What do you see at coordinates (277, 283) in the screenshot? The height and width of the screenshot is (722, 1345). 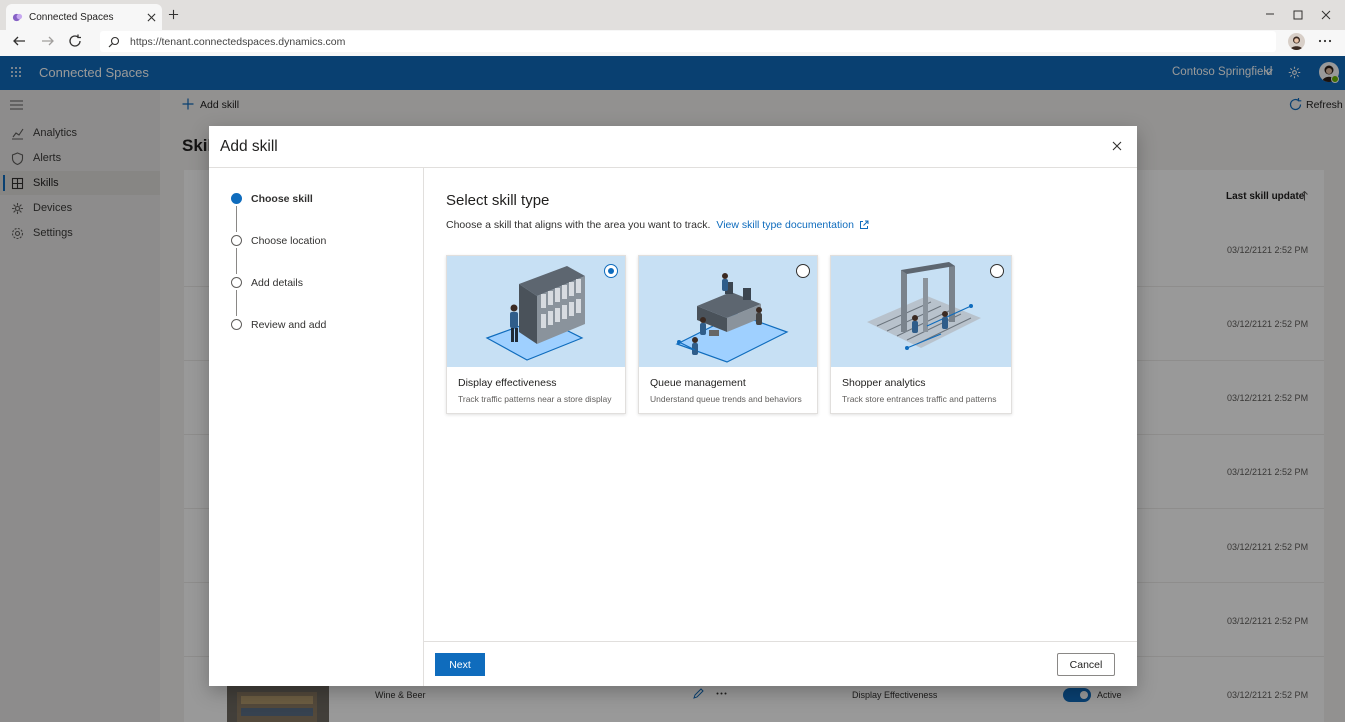 I see `step-add-details: Add details` at bounding box center [277, 283].